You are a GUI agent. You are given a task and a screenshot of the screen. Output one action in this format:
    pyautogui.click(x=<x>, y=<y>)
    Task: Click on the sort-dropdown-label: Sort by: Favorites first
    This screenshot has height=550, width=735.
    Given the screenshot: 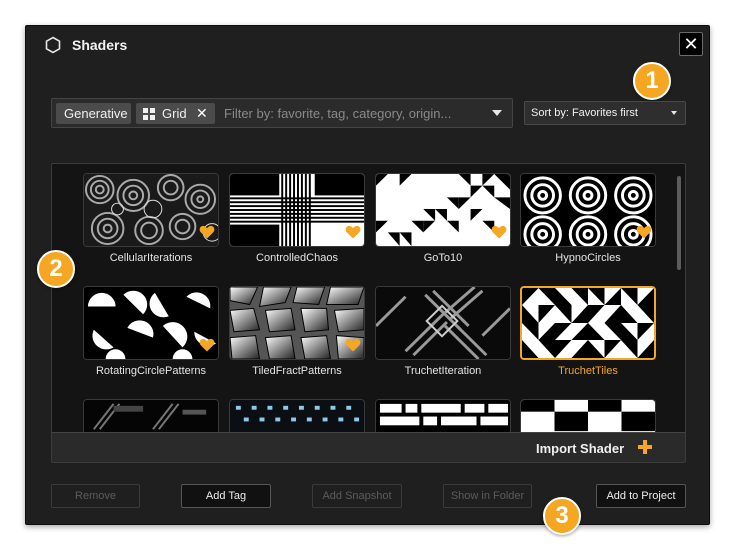 What is the action you would take?
    pyautogui.click(x=584, y=113)
    